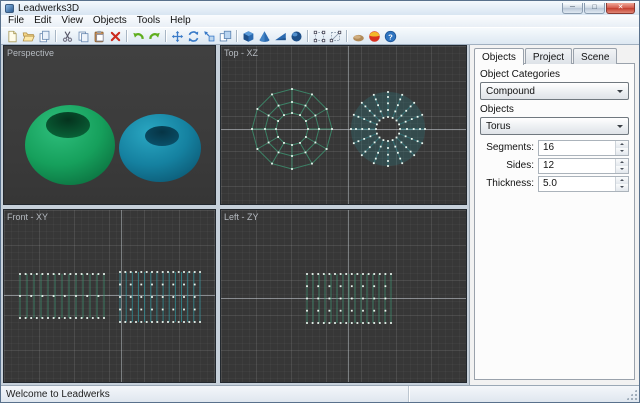 This screenshot has width=640, height=403. Describe the element at coordinates (554, 91) in the screenshot. I see `object-categories-select: Compound` at that location.